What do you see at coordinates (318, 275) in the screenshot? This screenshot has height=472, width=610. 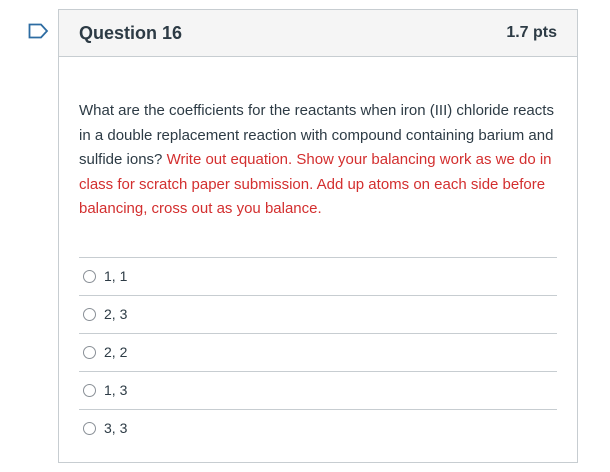 I see `answer-option: 1, 1` at bounding box center [318, 275].